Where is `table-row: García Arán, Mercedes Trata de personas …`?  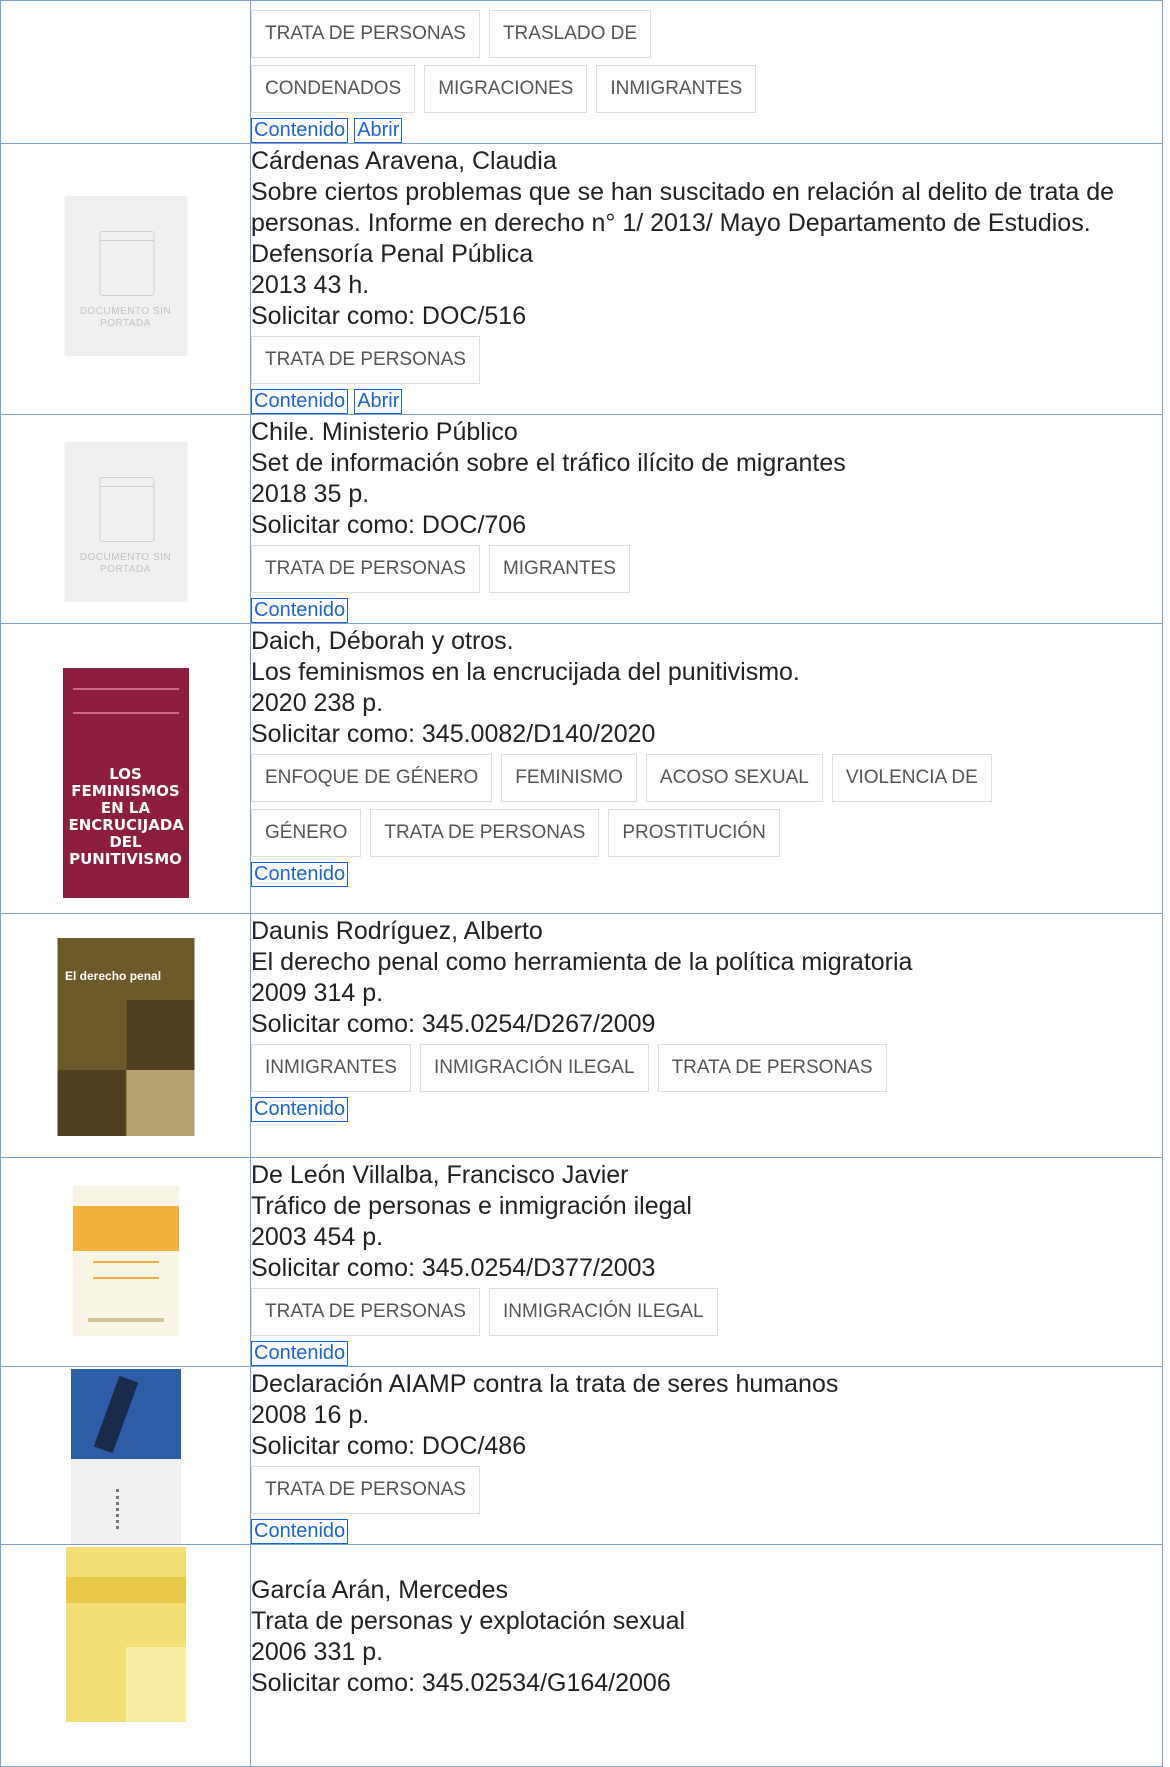 table-row: García Arán, Mercedes Trata de personas … is located at coordinates (581, 1655).